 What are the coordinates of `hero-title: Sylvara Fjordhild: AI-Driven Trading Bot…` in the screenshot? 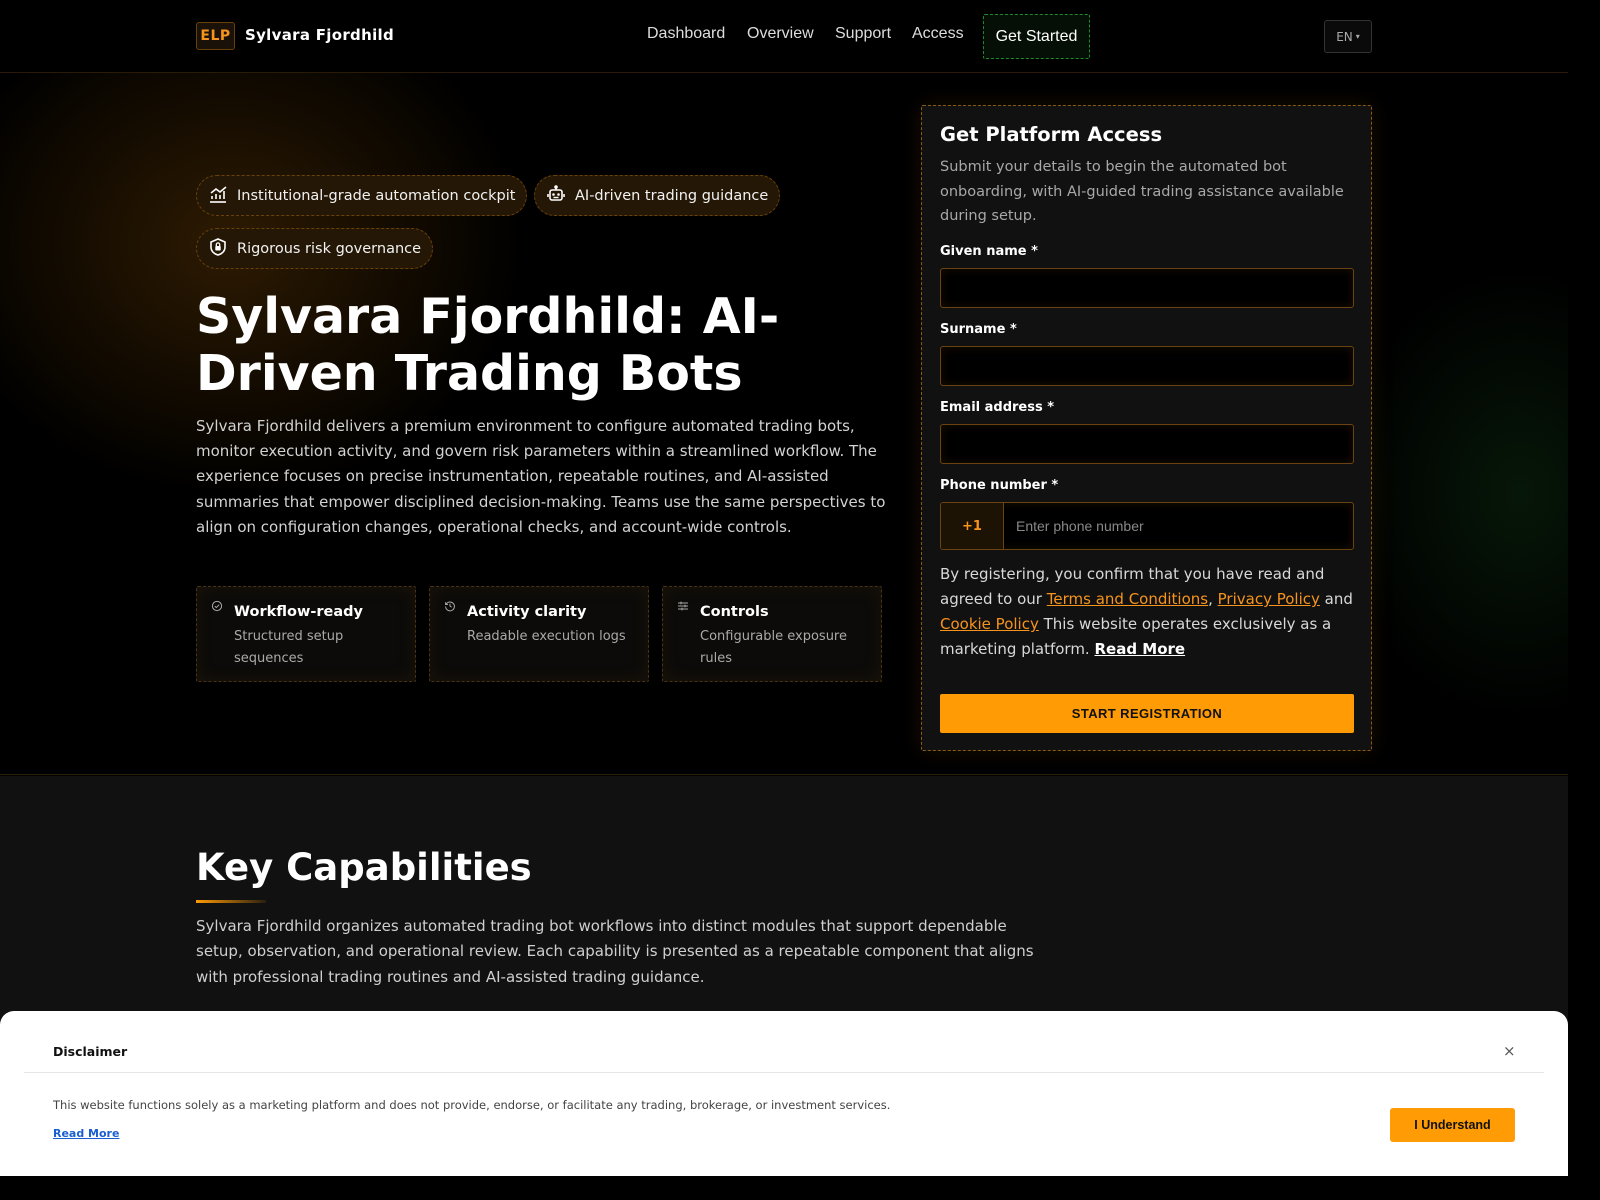 It's located at (488, 345).